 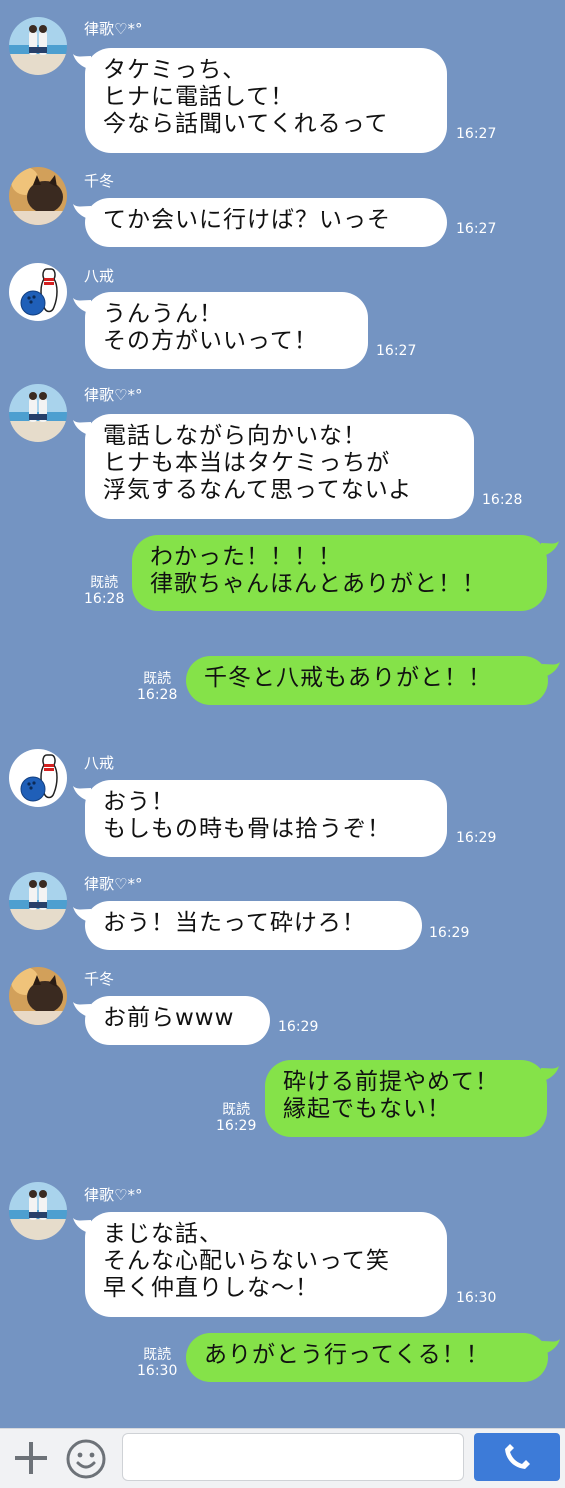 What do you see at coordinates (31, 1458) in the screenshot?
I see `plus-icon` at bounding box center [31, 1458].